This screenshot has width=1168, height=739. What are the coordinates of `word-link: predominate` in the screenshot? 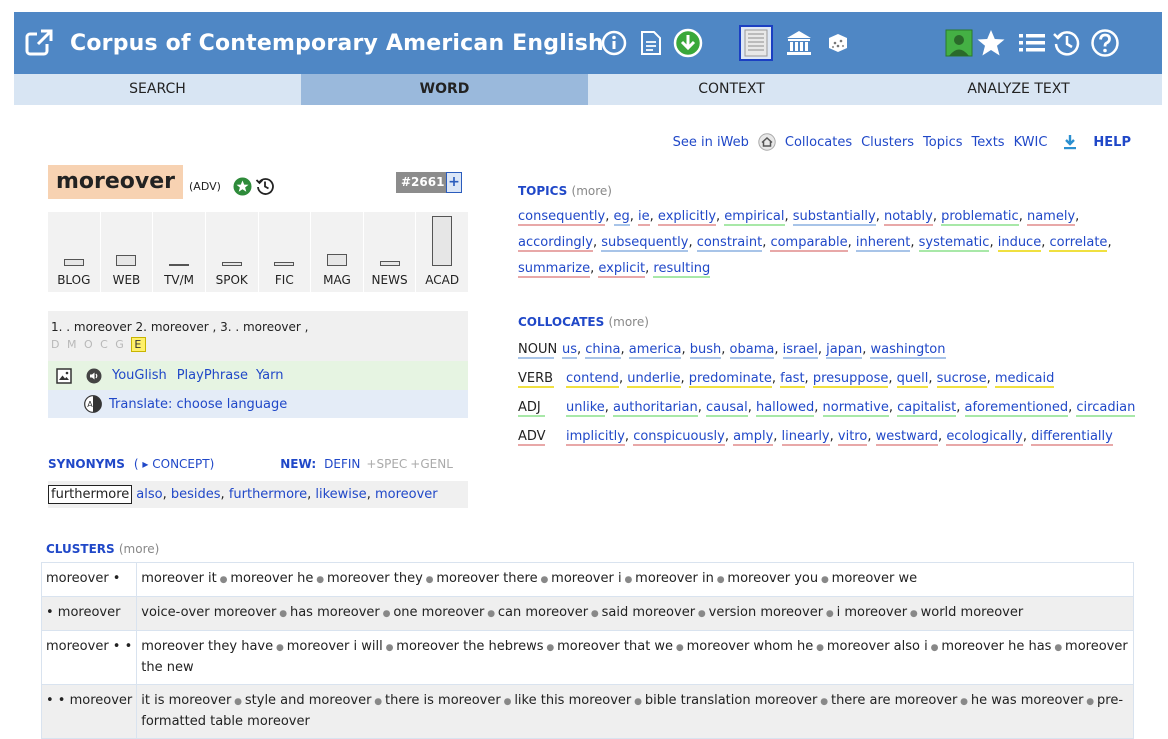 It's located at (730, 379).